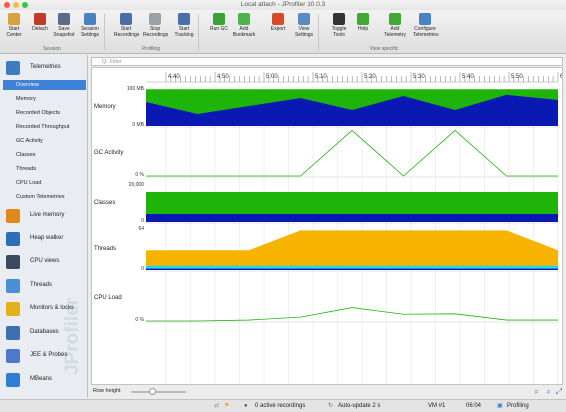 Image resolution: width=566 pixels, height=412 pixels. I want to click on time-tick-label: 4:50, so click(223, 77).